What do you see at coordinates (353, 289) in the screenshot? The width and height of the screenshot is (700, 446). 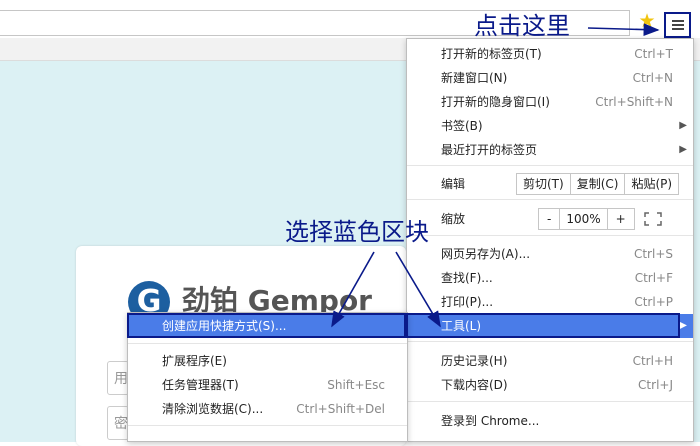 I see `arrow-to-create-shortcut` at bounding box center [353, 289].